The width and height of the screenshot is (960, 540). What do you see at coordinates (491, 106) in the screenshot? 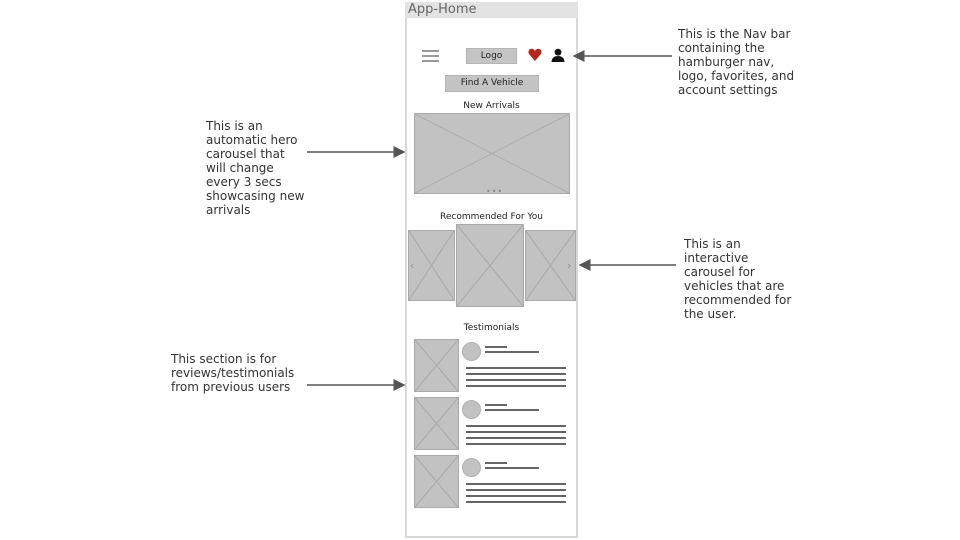
I see `new-arrivals-title: New Arrivals` at bounding box center [491, 106].